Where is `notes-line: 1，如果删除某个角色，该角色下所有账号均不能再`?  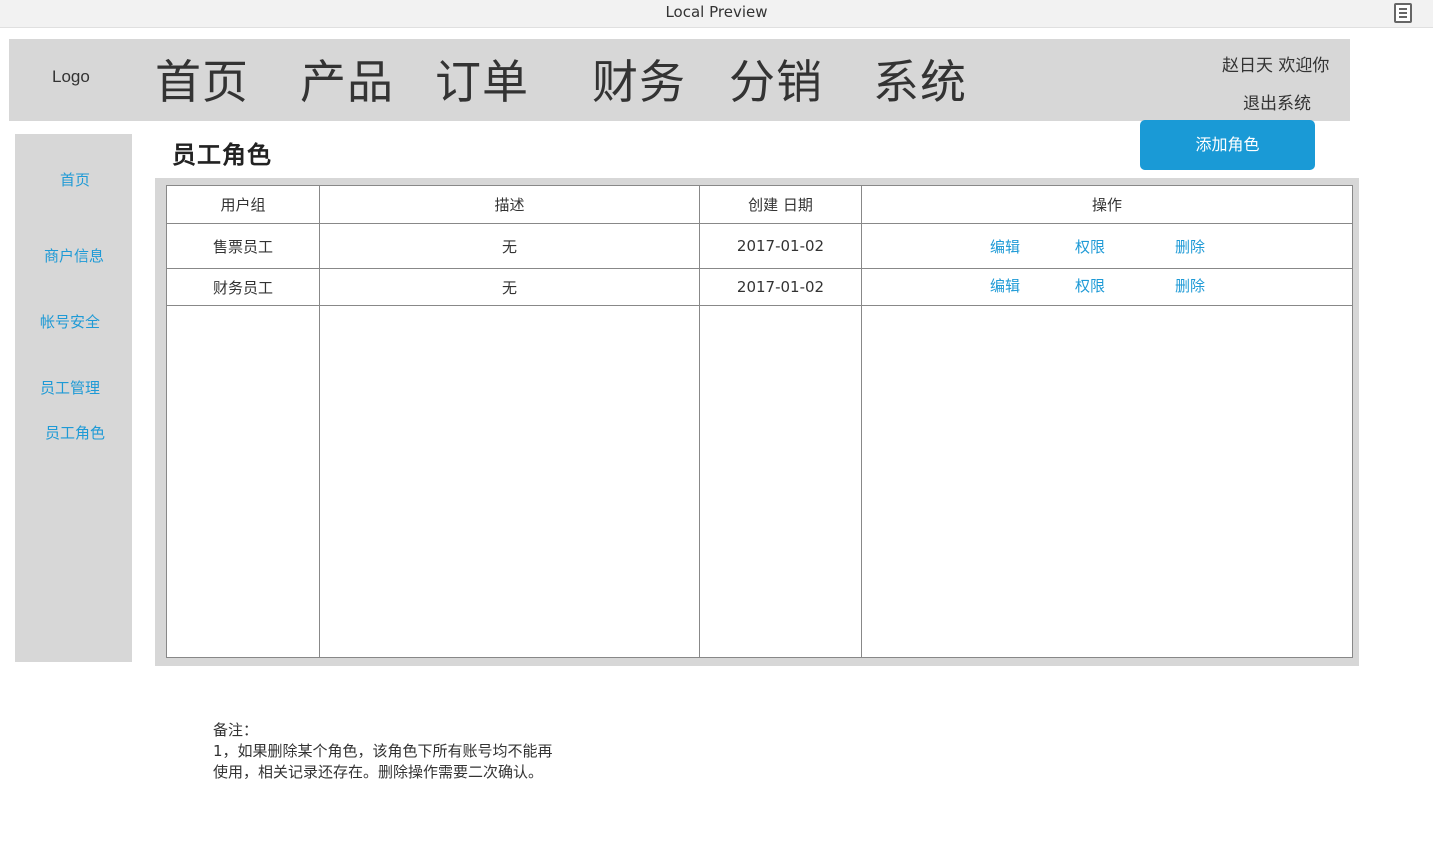
notes-line: 1，如果删除某个角色，该角色下所有账号均不能再 is located at coordinates (383, 751).